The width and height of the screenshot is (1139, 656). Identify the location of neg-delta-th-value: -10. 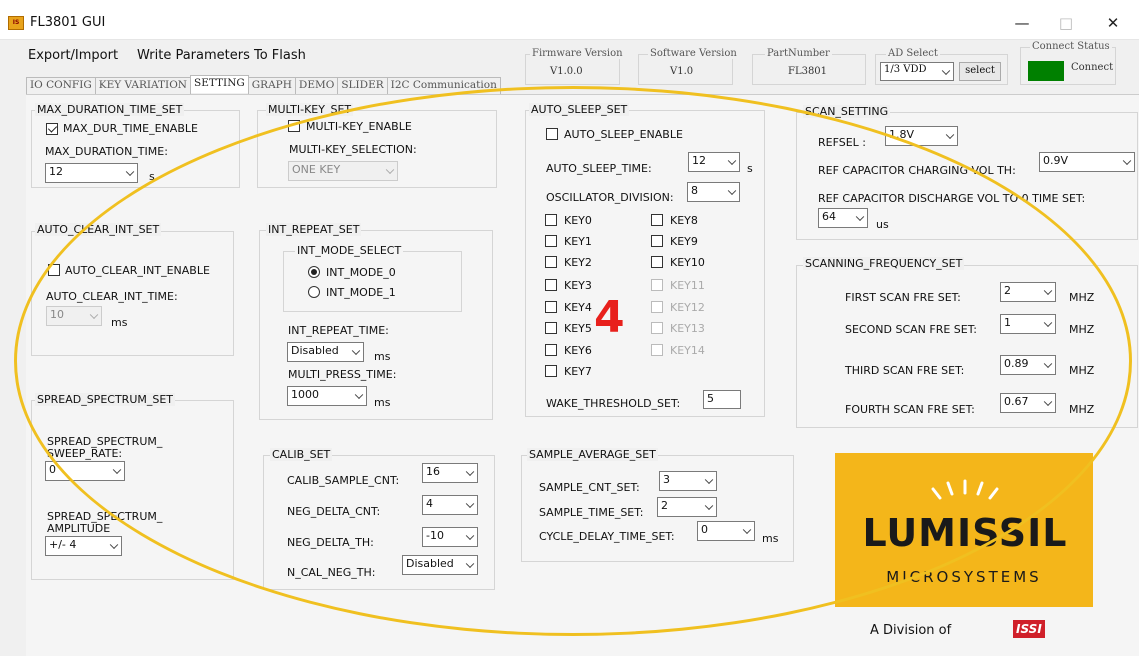
(435, 535).